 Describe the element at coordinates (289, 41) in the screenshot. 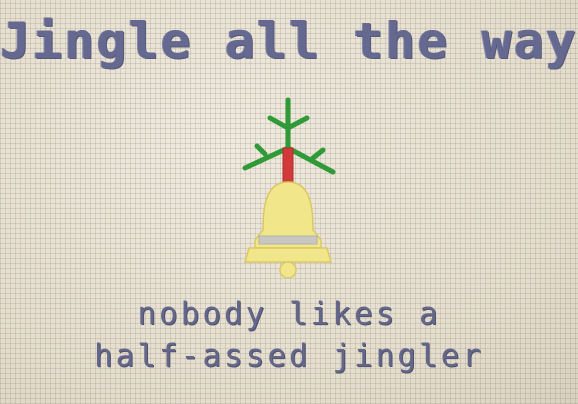

I see `stitched-title: Jingle all the way` at that location.